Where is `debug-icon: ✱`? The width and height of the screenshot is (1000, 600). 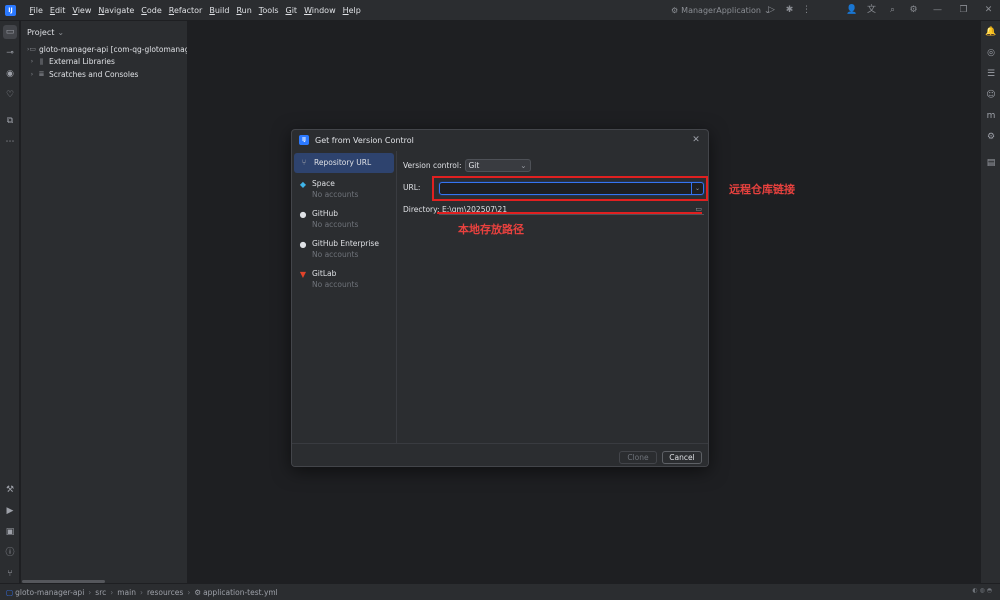
debug-icon: ✱ is located at coordinates (789, 10).